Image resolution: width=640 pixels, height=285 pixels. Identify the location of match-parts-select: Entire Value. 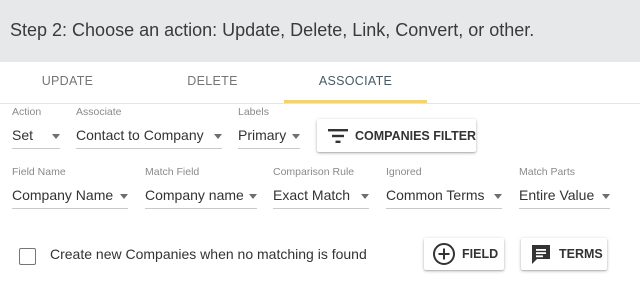
(564, 198).